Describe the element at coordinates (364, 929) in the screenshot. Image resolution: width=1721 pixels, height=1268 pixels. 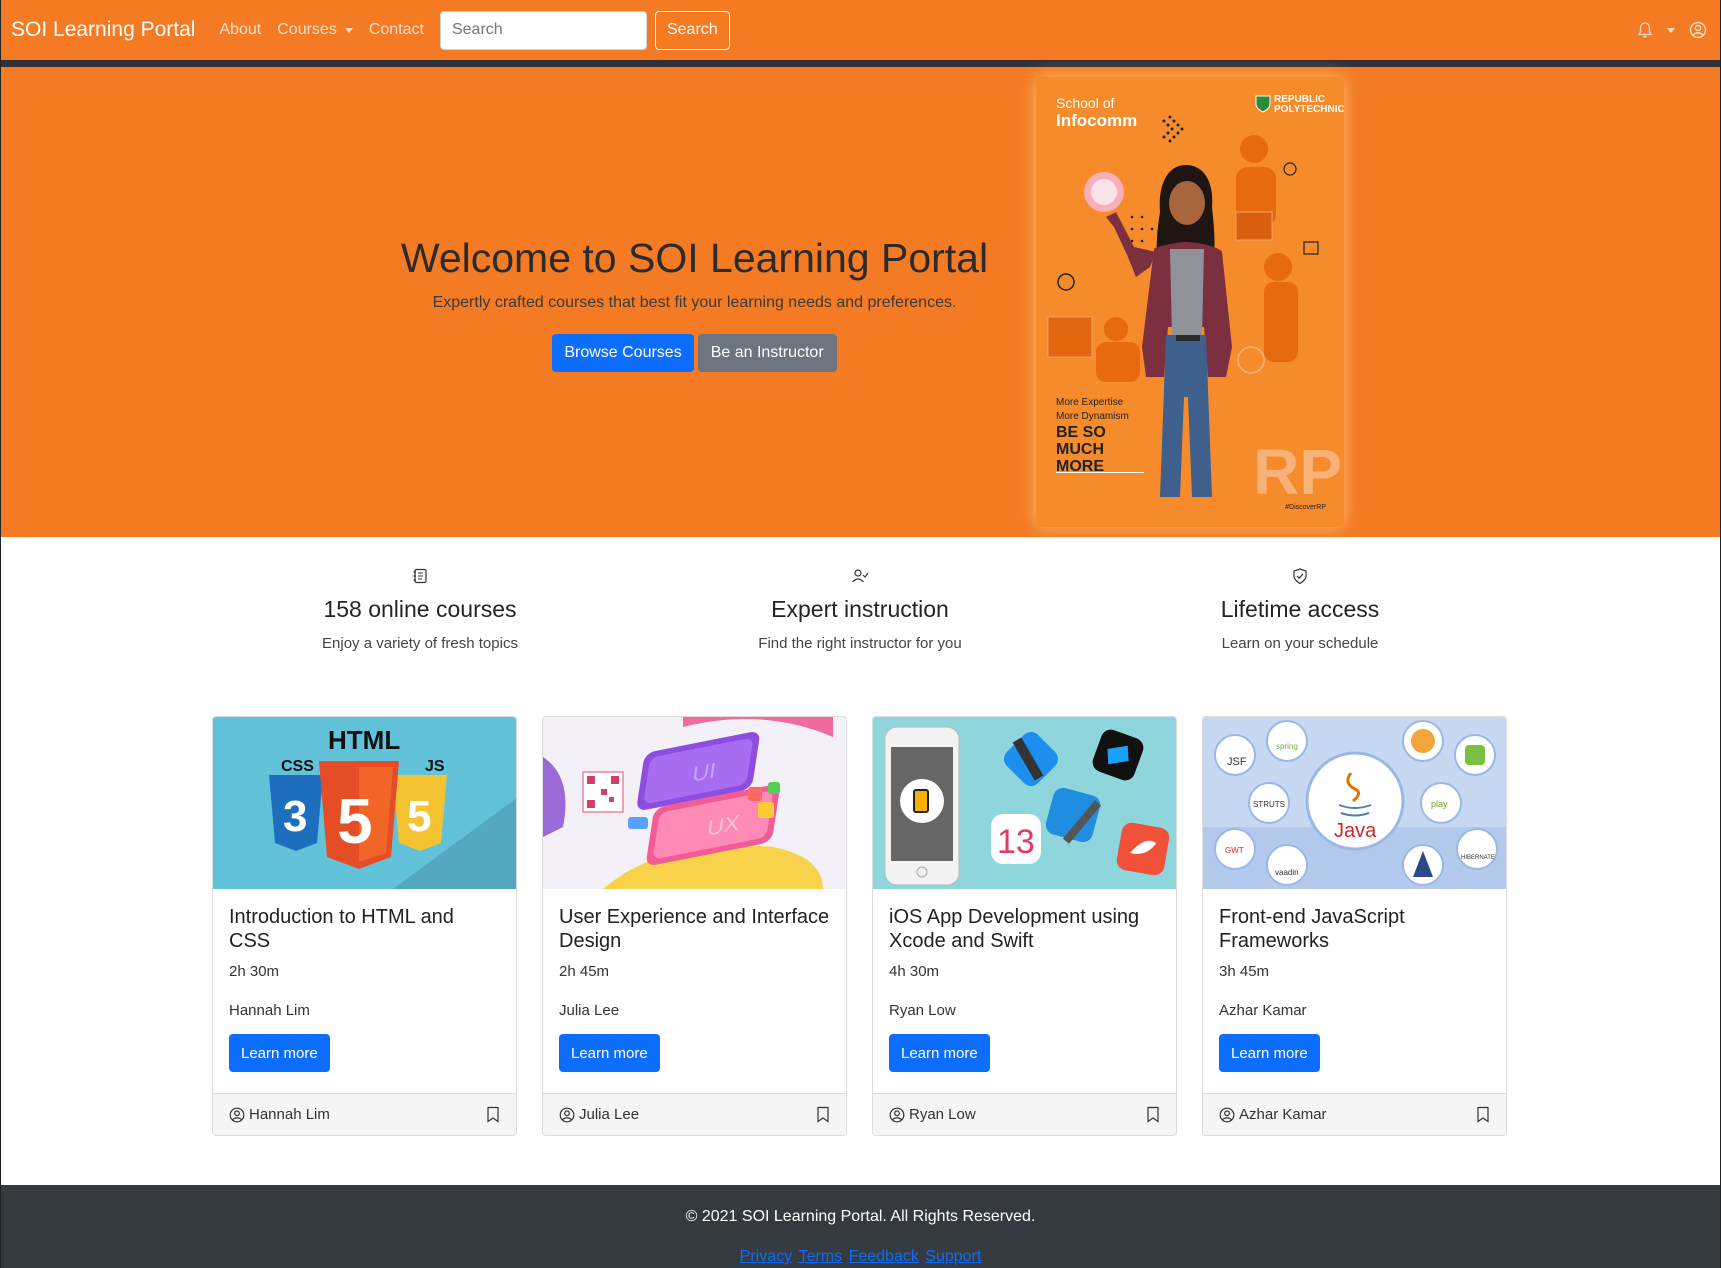
I see `course-title: Introduction to HTML and CSS` at that location.